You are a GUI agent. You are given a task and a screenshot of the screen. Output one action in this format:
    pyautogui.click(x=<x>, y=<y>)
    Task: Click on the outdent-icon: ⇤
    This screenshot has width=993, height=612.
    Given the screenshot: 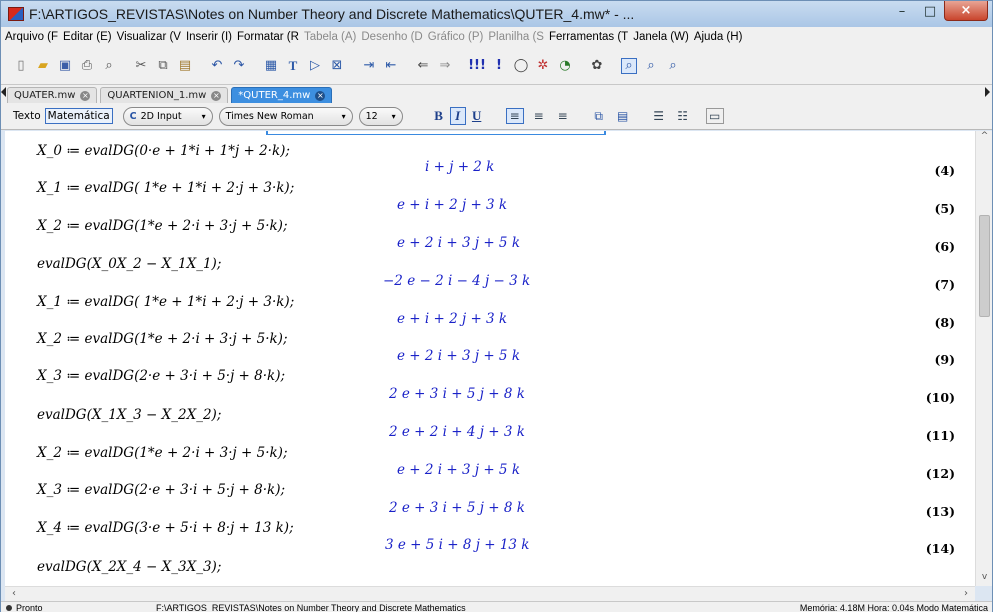 What is the action you would take?
    pyautogui.click(x=391, y=66)
    